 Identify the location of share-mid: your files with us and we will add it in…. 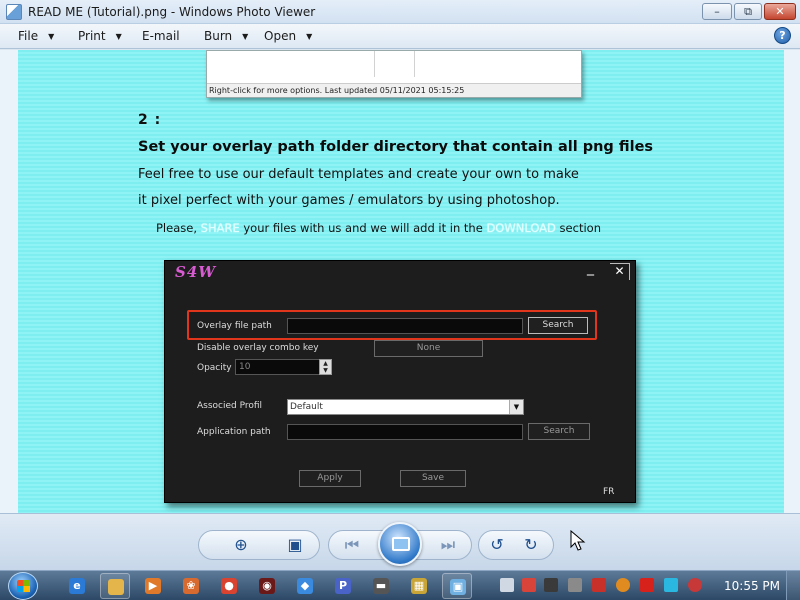
(363, 228).